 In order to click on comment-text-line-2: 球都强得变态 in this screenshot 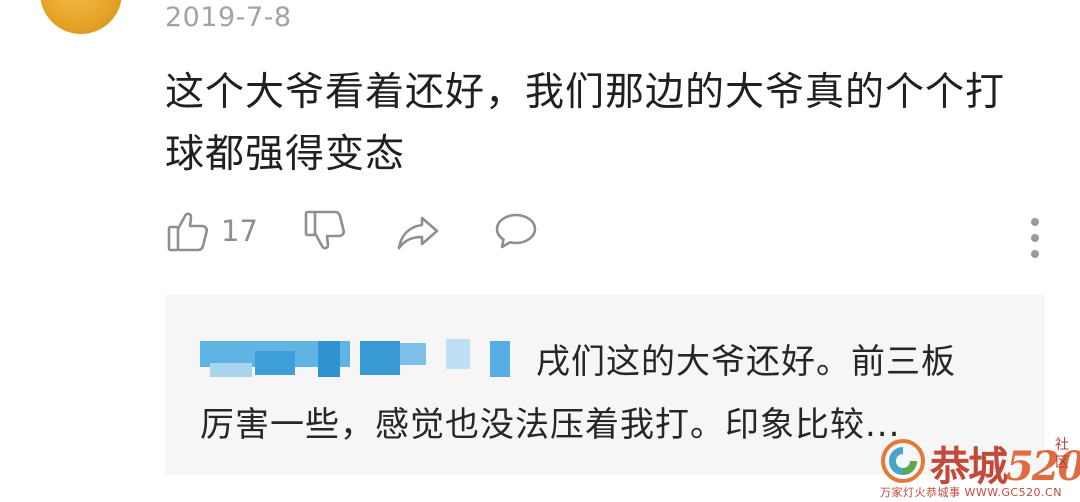, I will do `click(285, 154)`.